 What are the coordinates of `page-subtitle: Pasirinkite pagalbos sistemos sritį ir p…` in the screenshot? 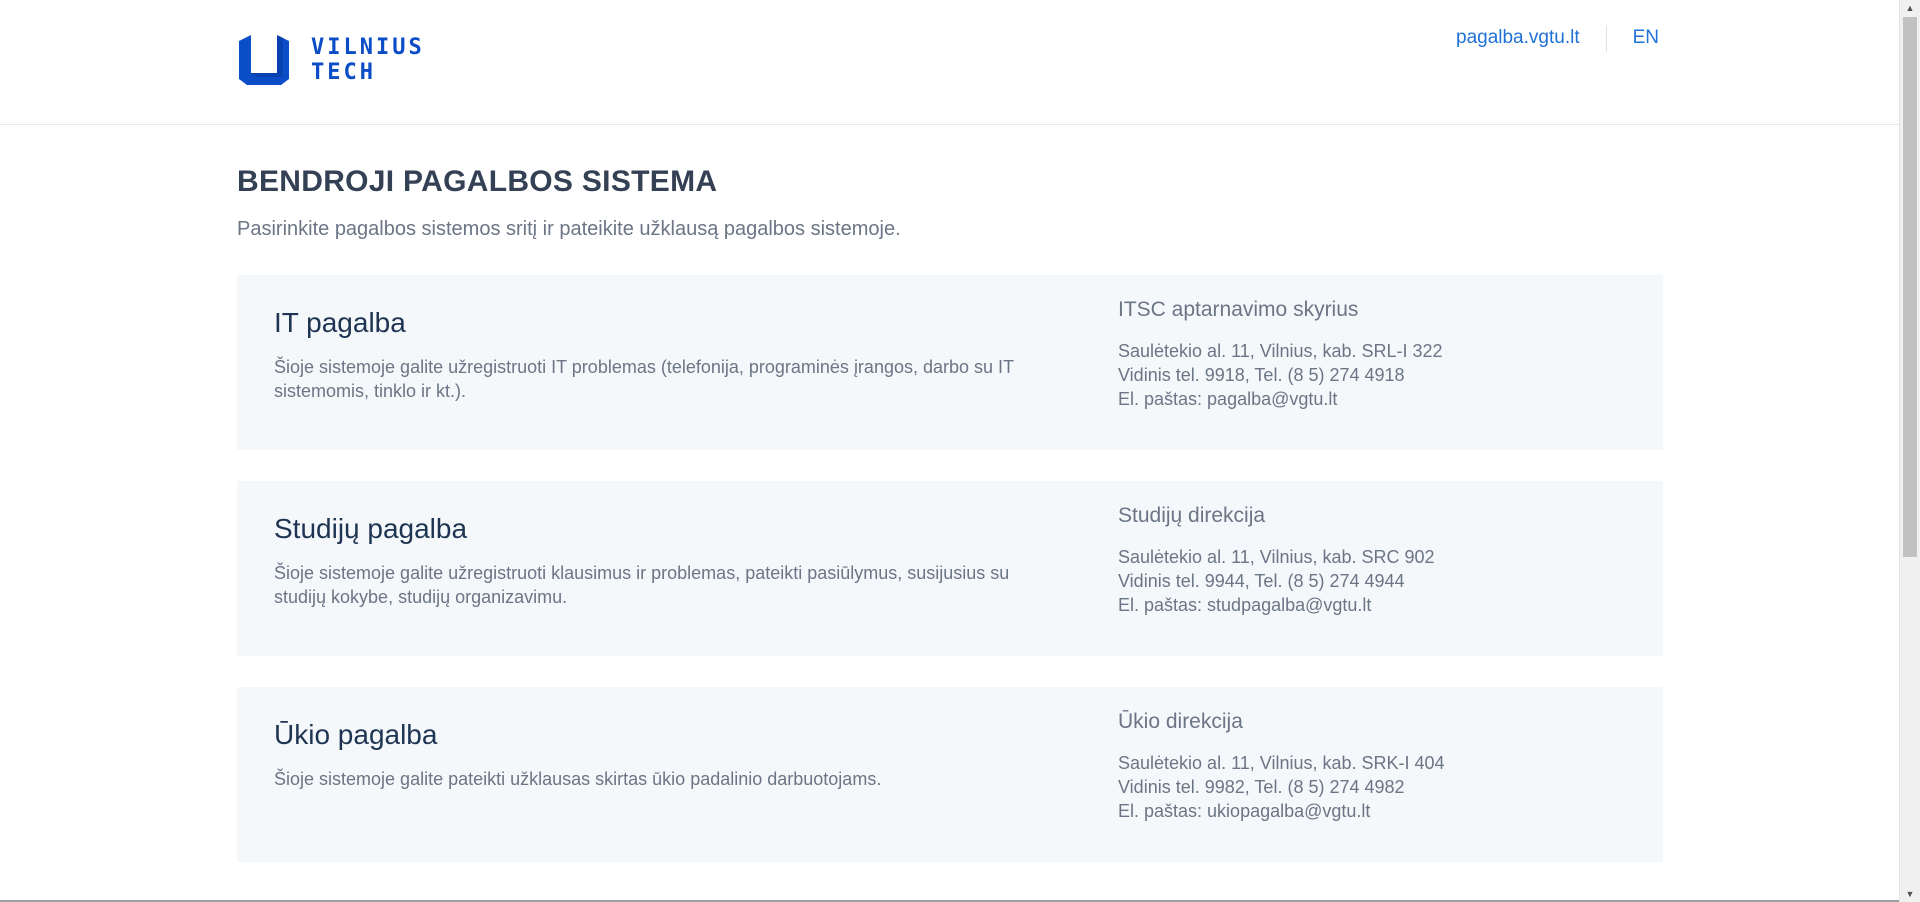 It's located at (569, 229).